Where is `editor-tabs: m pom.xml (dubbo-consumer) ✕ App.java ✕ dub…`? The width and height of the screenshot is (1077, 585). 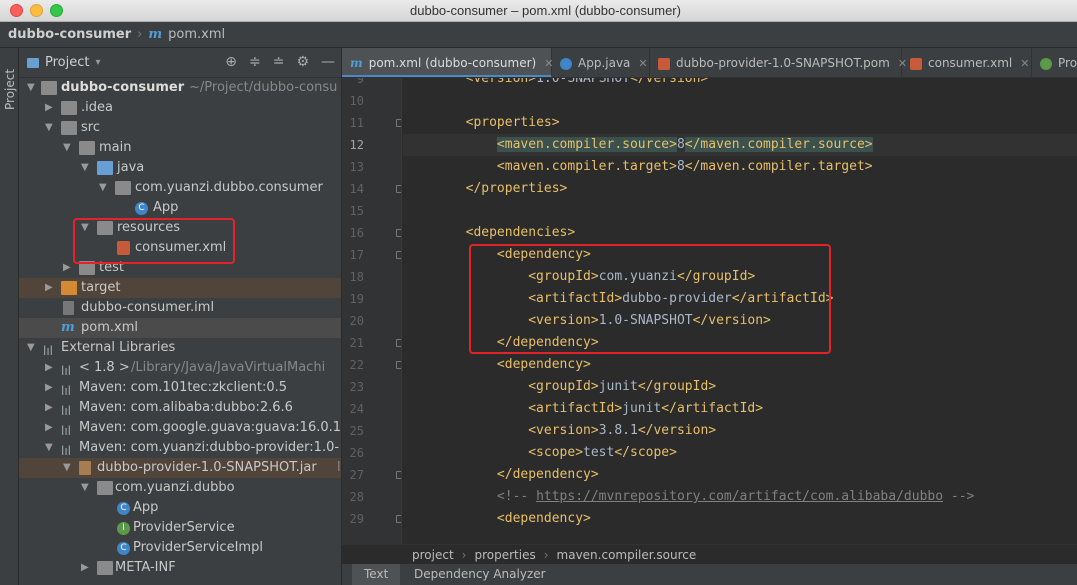 editor-tabs: m pom.xml (dubbo-consumer) ✕ App.java ✕ dub… is located at coordinates (709, 63).